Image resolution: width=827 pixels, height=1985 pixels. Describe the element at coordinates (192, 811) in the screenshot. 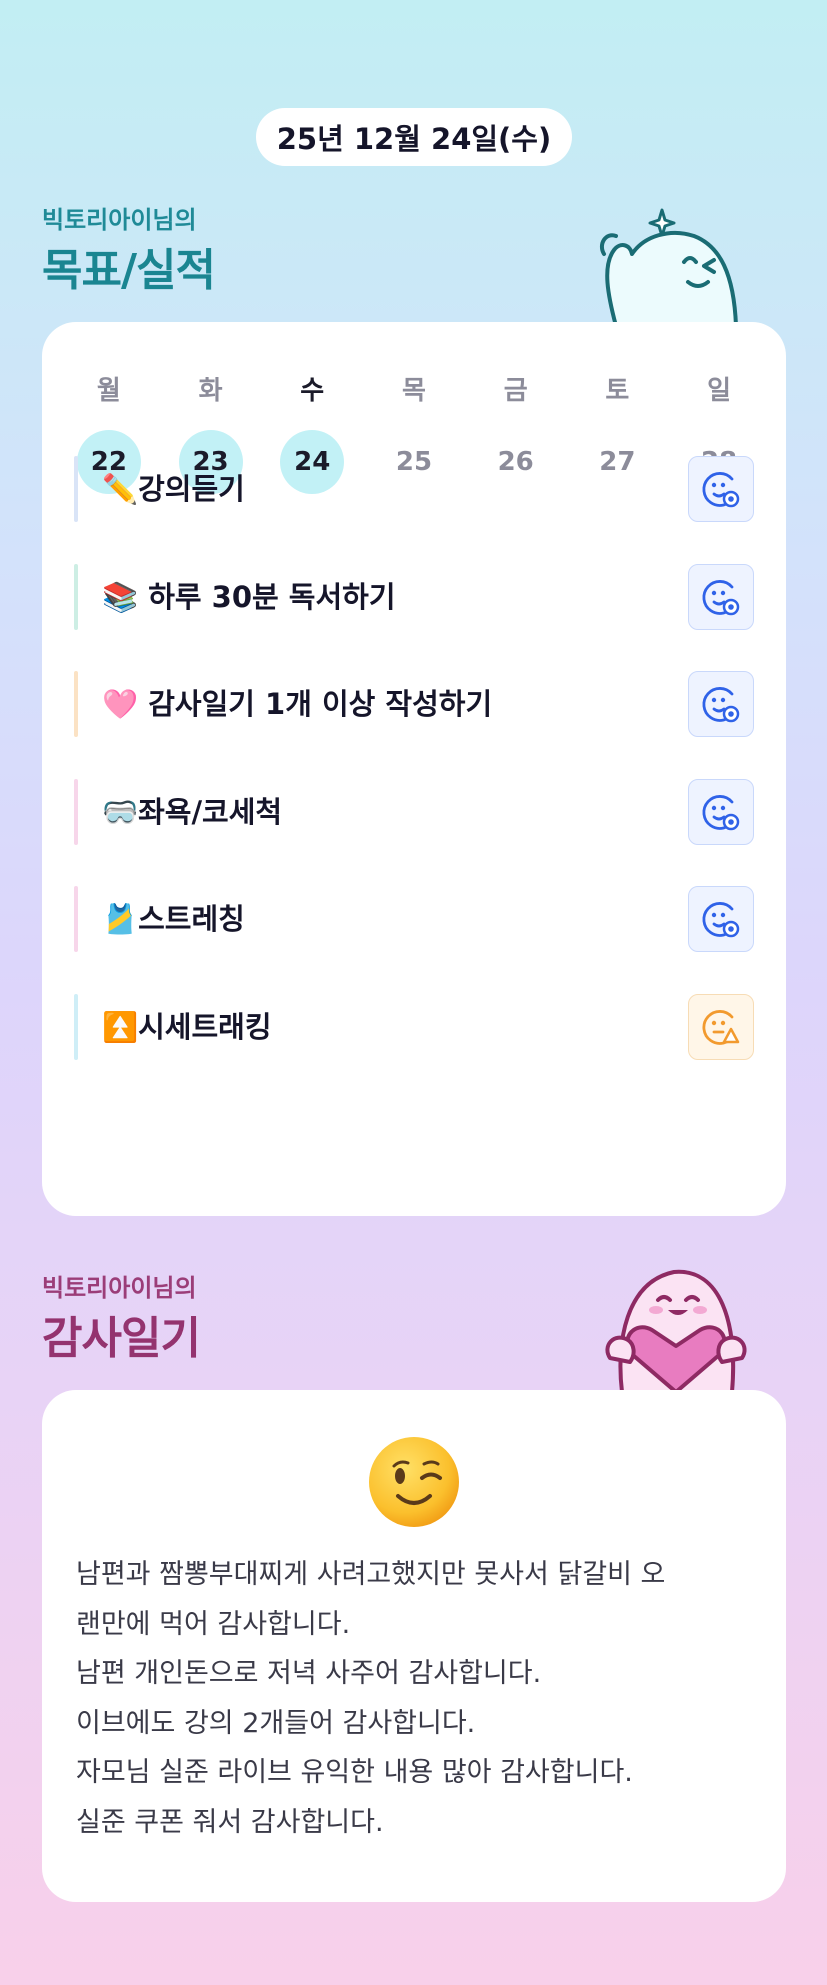

I see `goal-label: 🥽좌욕/코세척` at that location.